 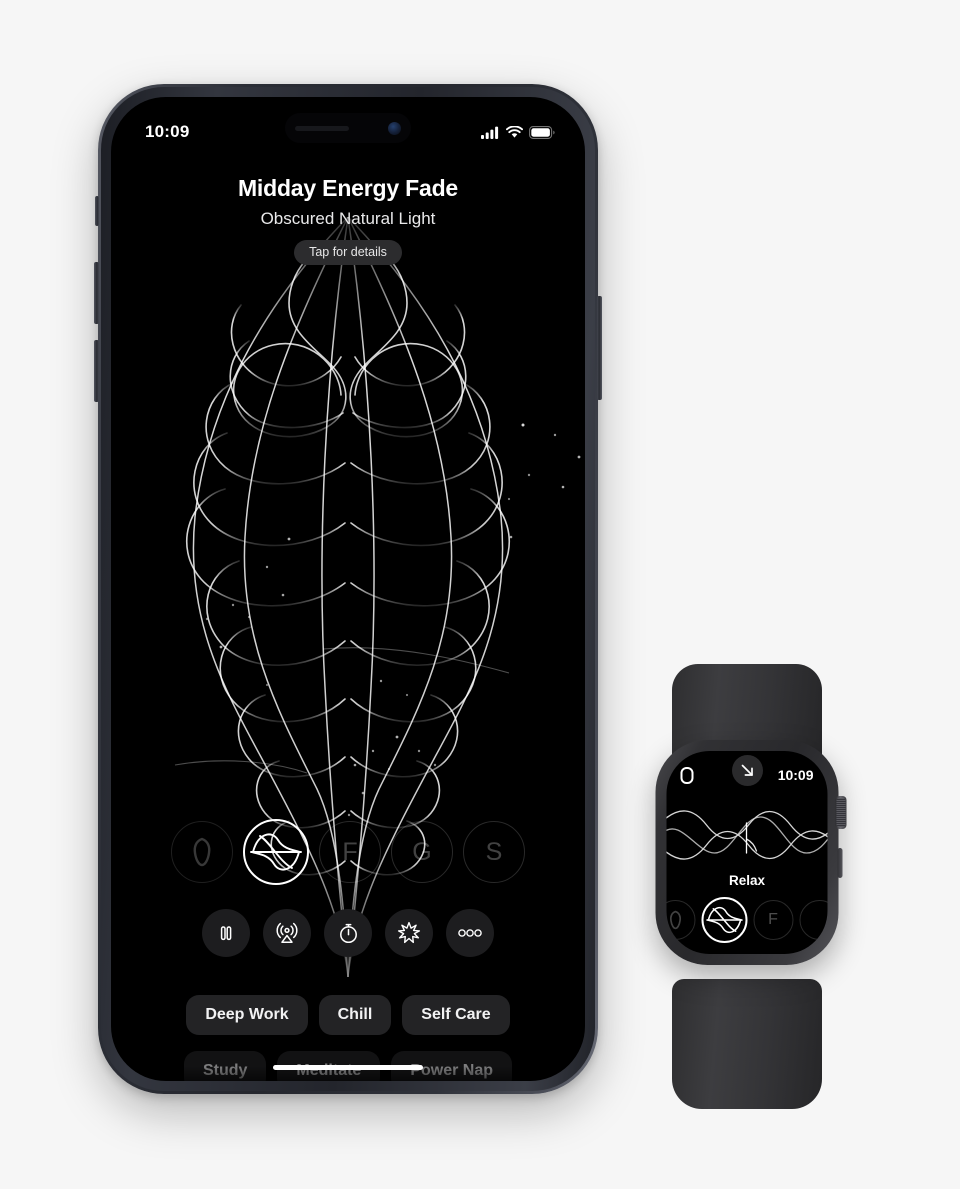 I want to click on playback-controls-row, so click(x=348, y=933).